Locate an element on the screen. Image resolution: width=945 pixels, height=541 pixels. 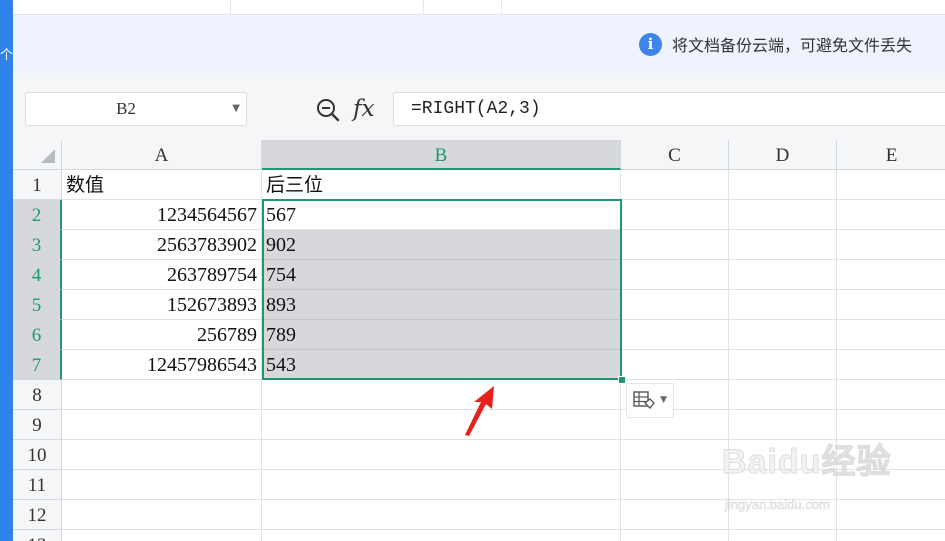
cell-b8 is located at coordinates (441, 395).